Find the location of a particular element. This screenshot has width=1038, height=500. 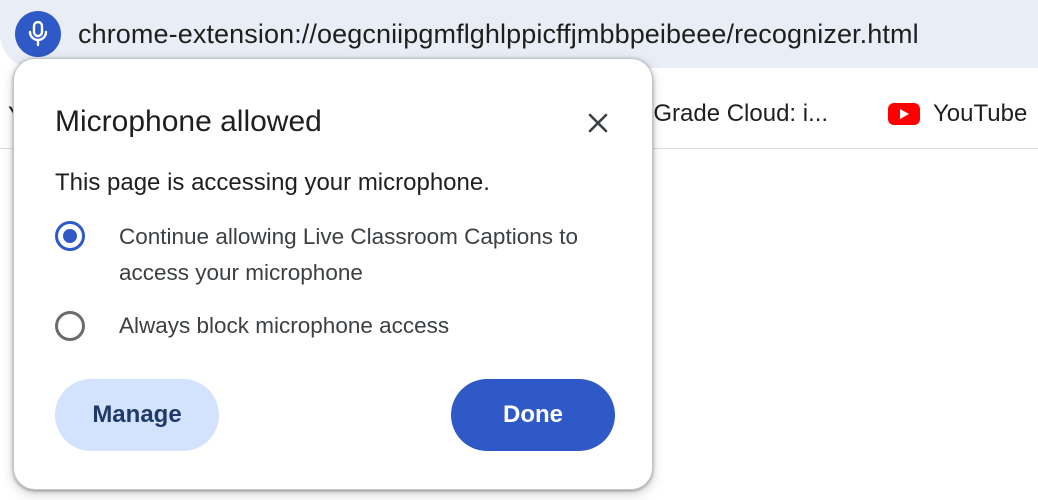

done-button: Done is located at coordinates (533, 415).